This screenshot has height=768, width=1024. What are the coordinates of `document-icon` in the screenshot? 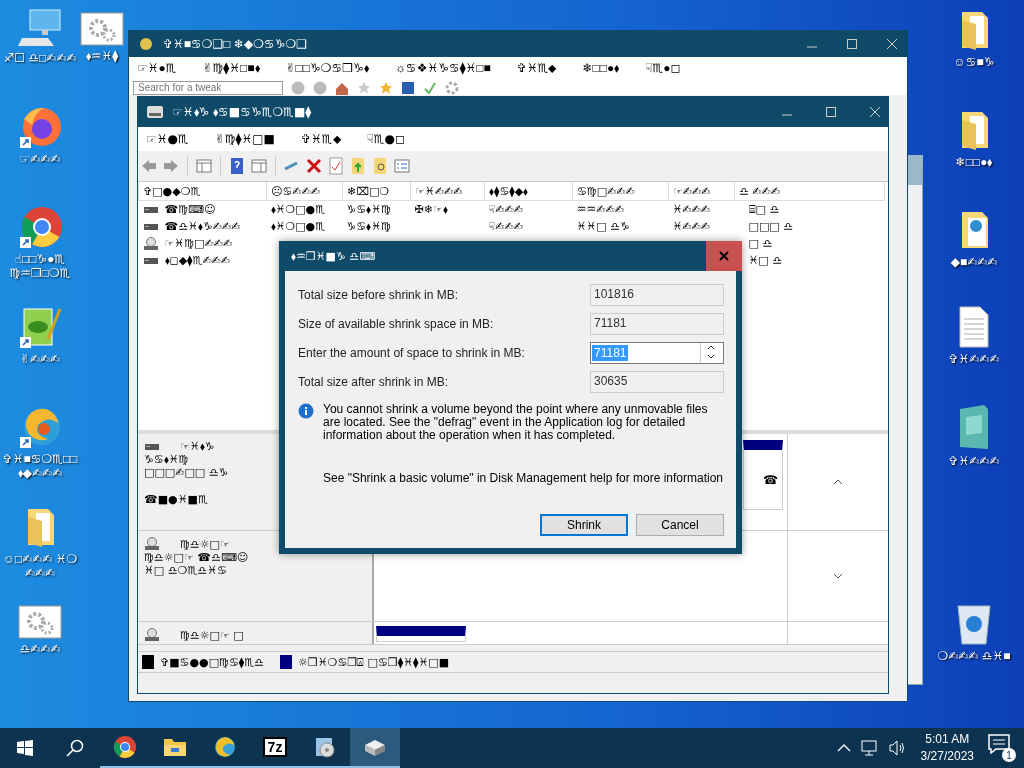 It's located at (974, 327).